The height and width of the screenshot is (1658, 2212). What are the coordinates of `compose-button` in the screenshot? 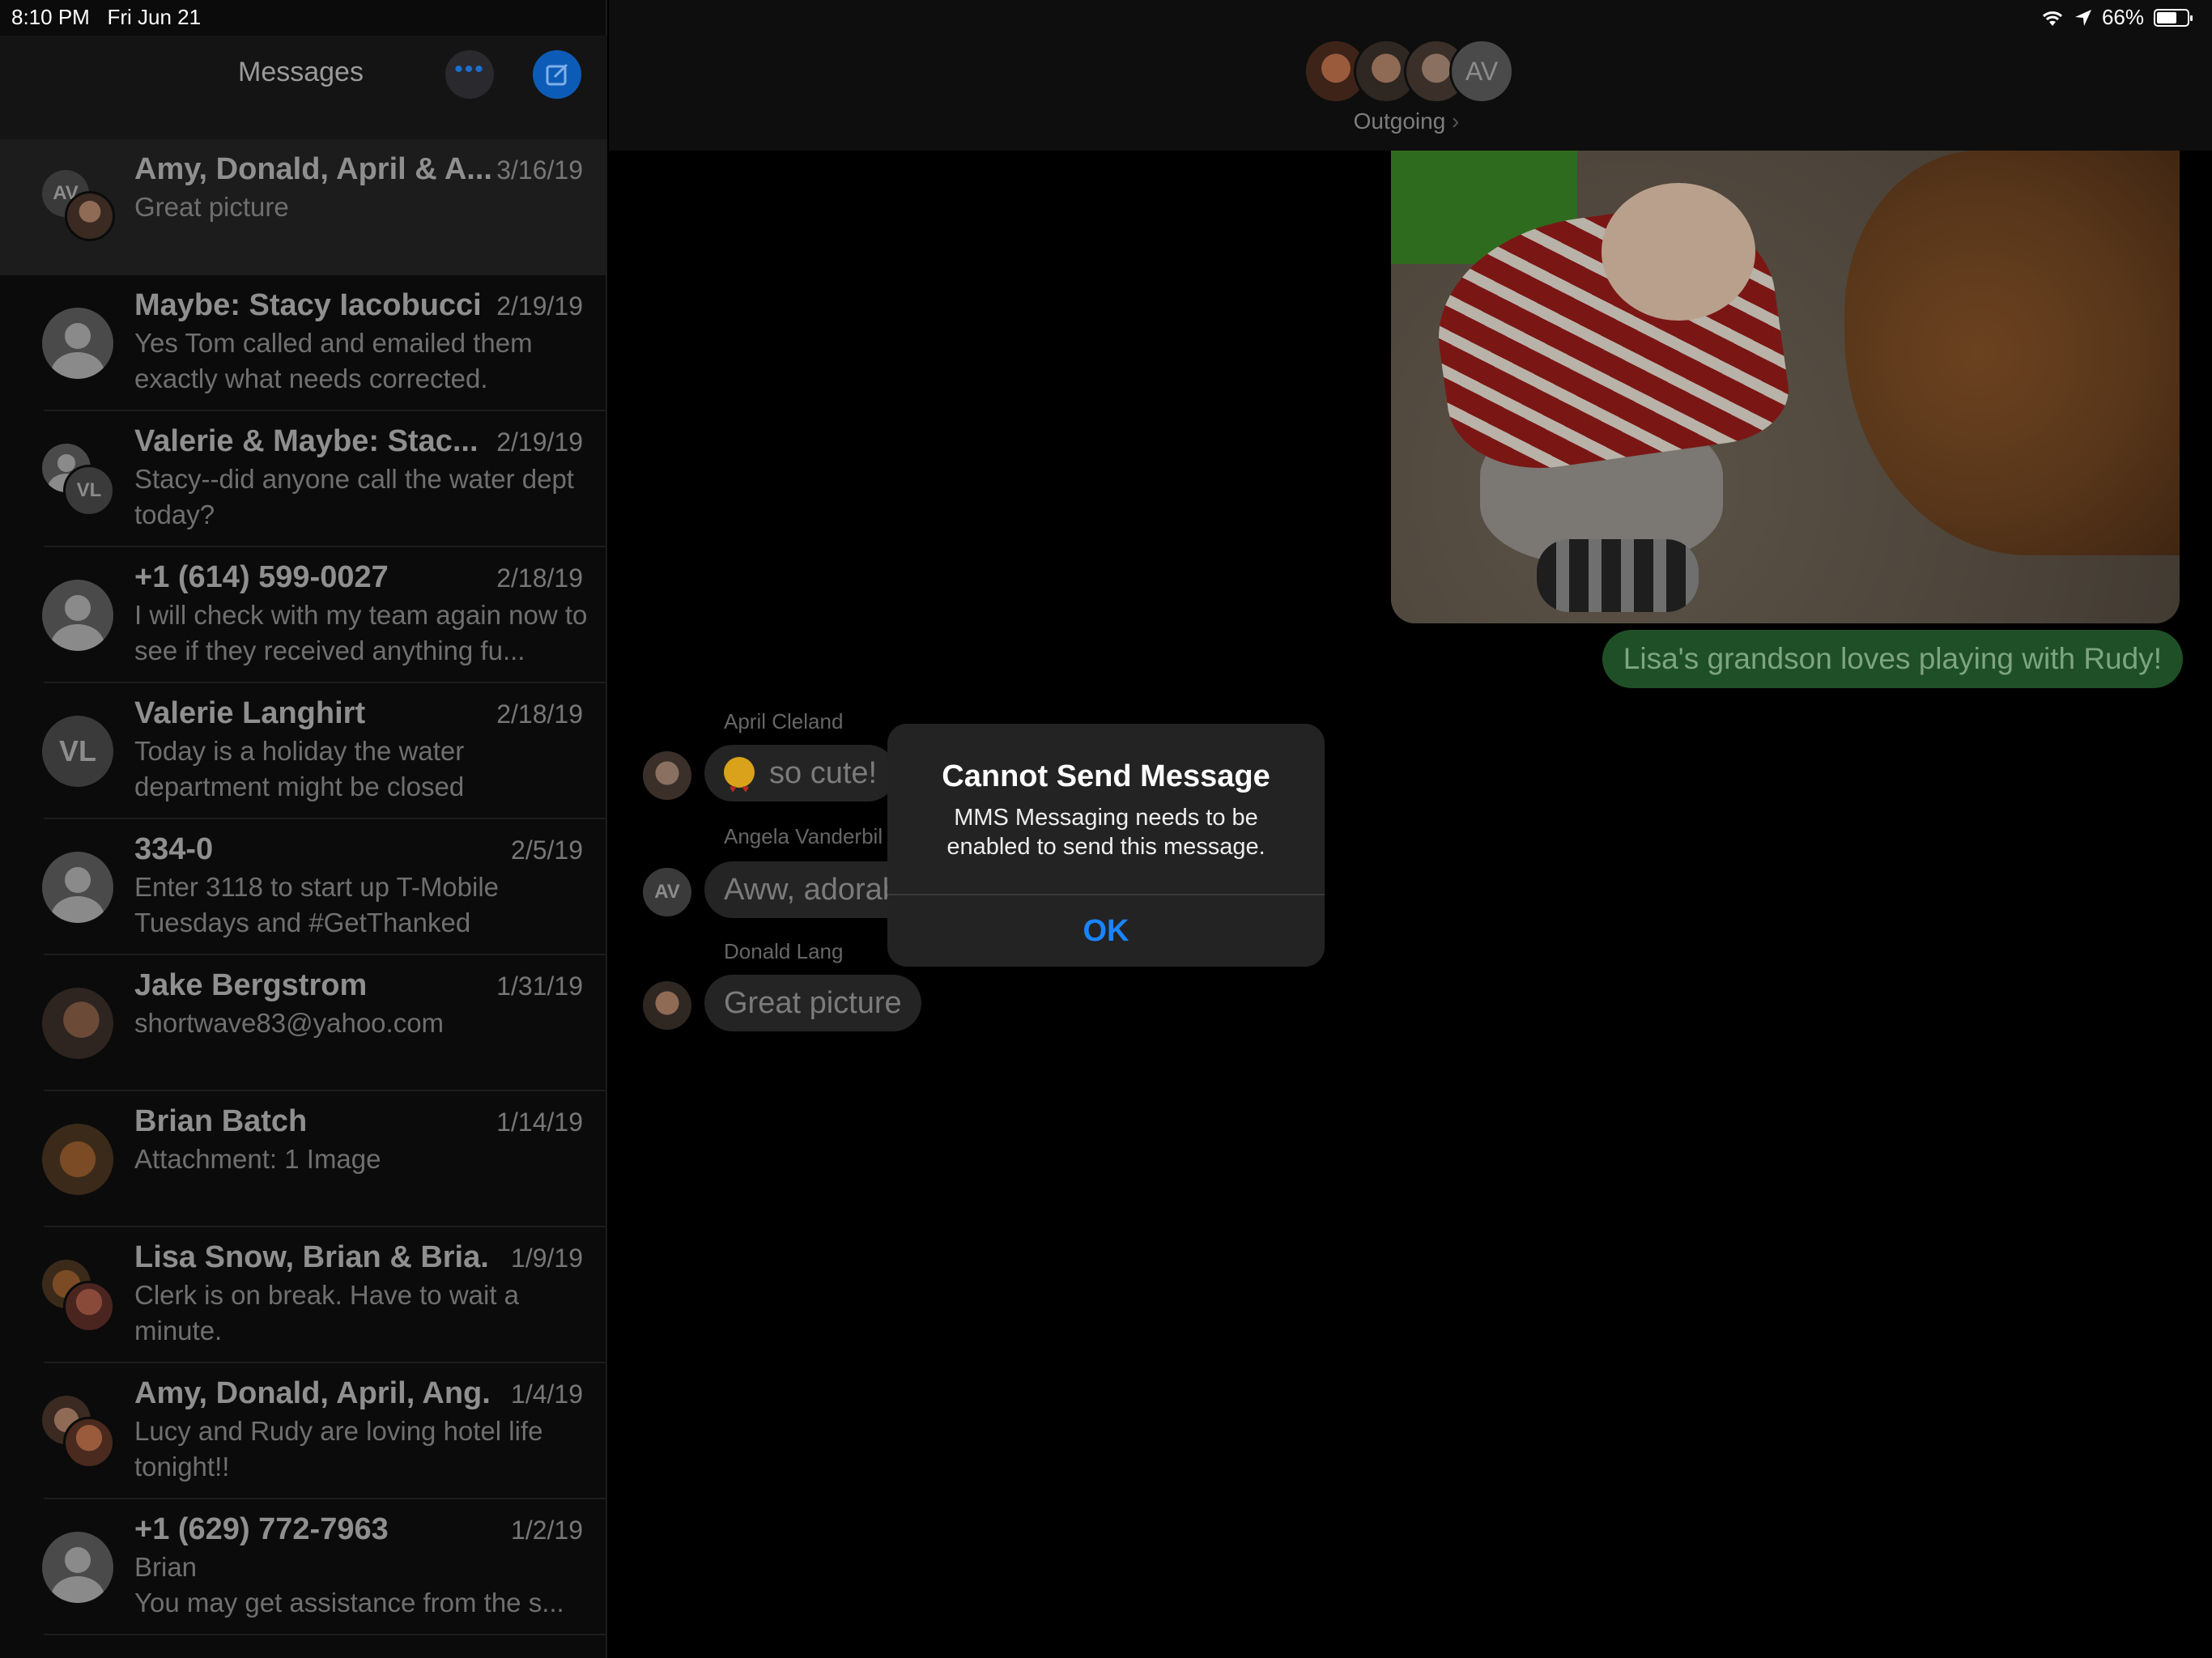 It's located at (557, 74).